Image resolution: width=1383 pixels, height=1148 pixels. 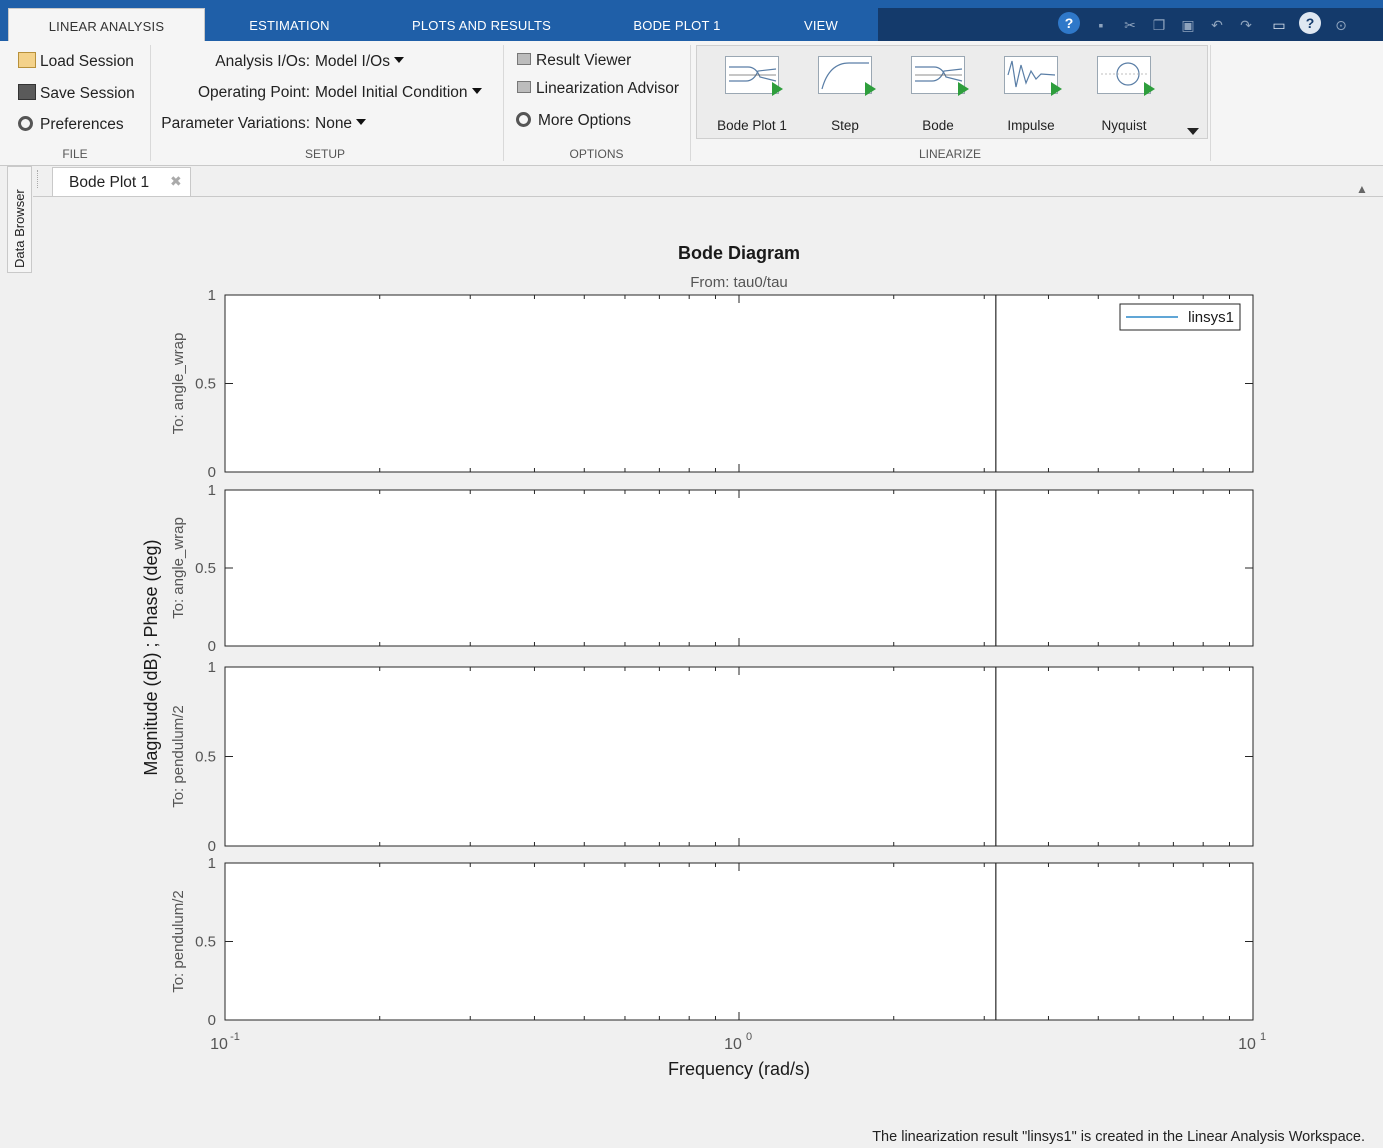 I want to click on close-icon: ✖, so click(x=176, y=181).